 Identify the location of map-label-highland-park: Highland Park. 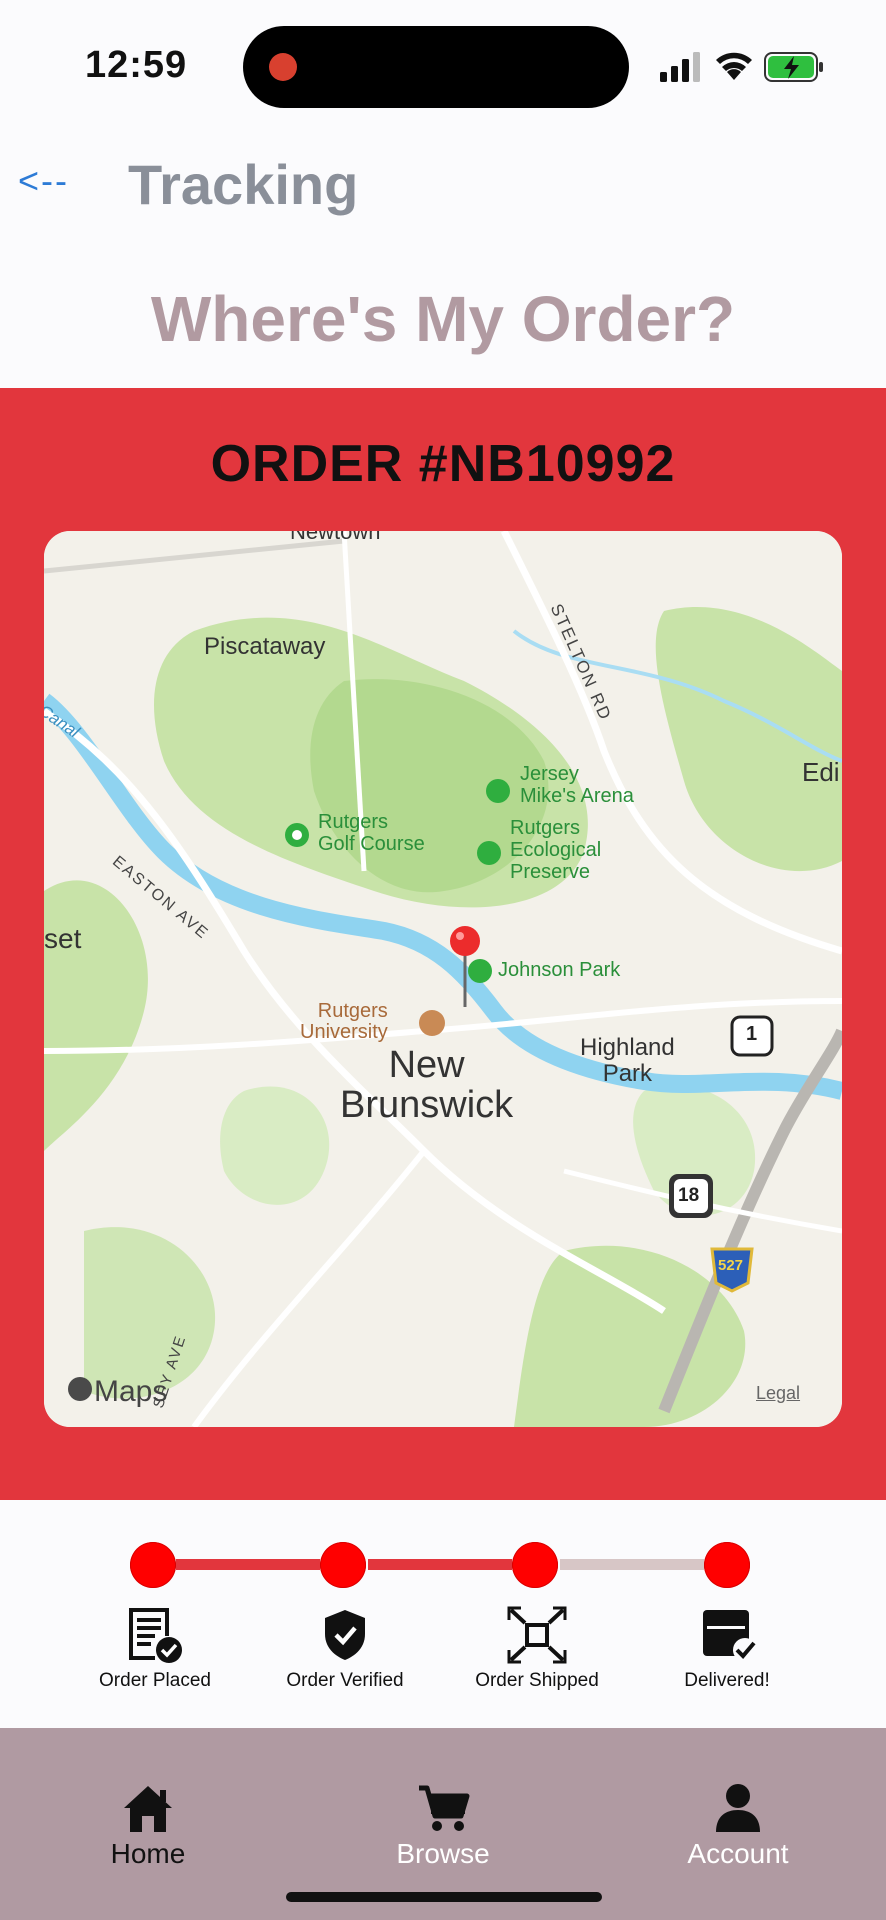
(627, 1060).